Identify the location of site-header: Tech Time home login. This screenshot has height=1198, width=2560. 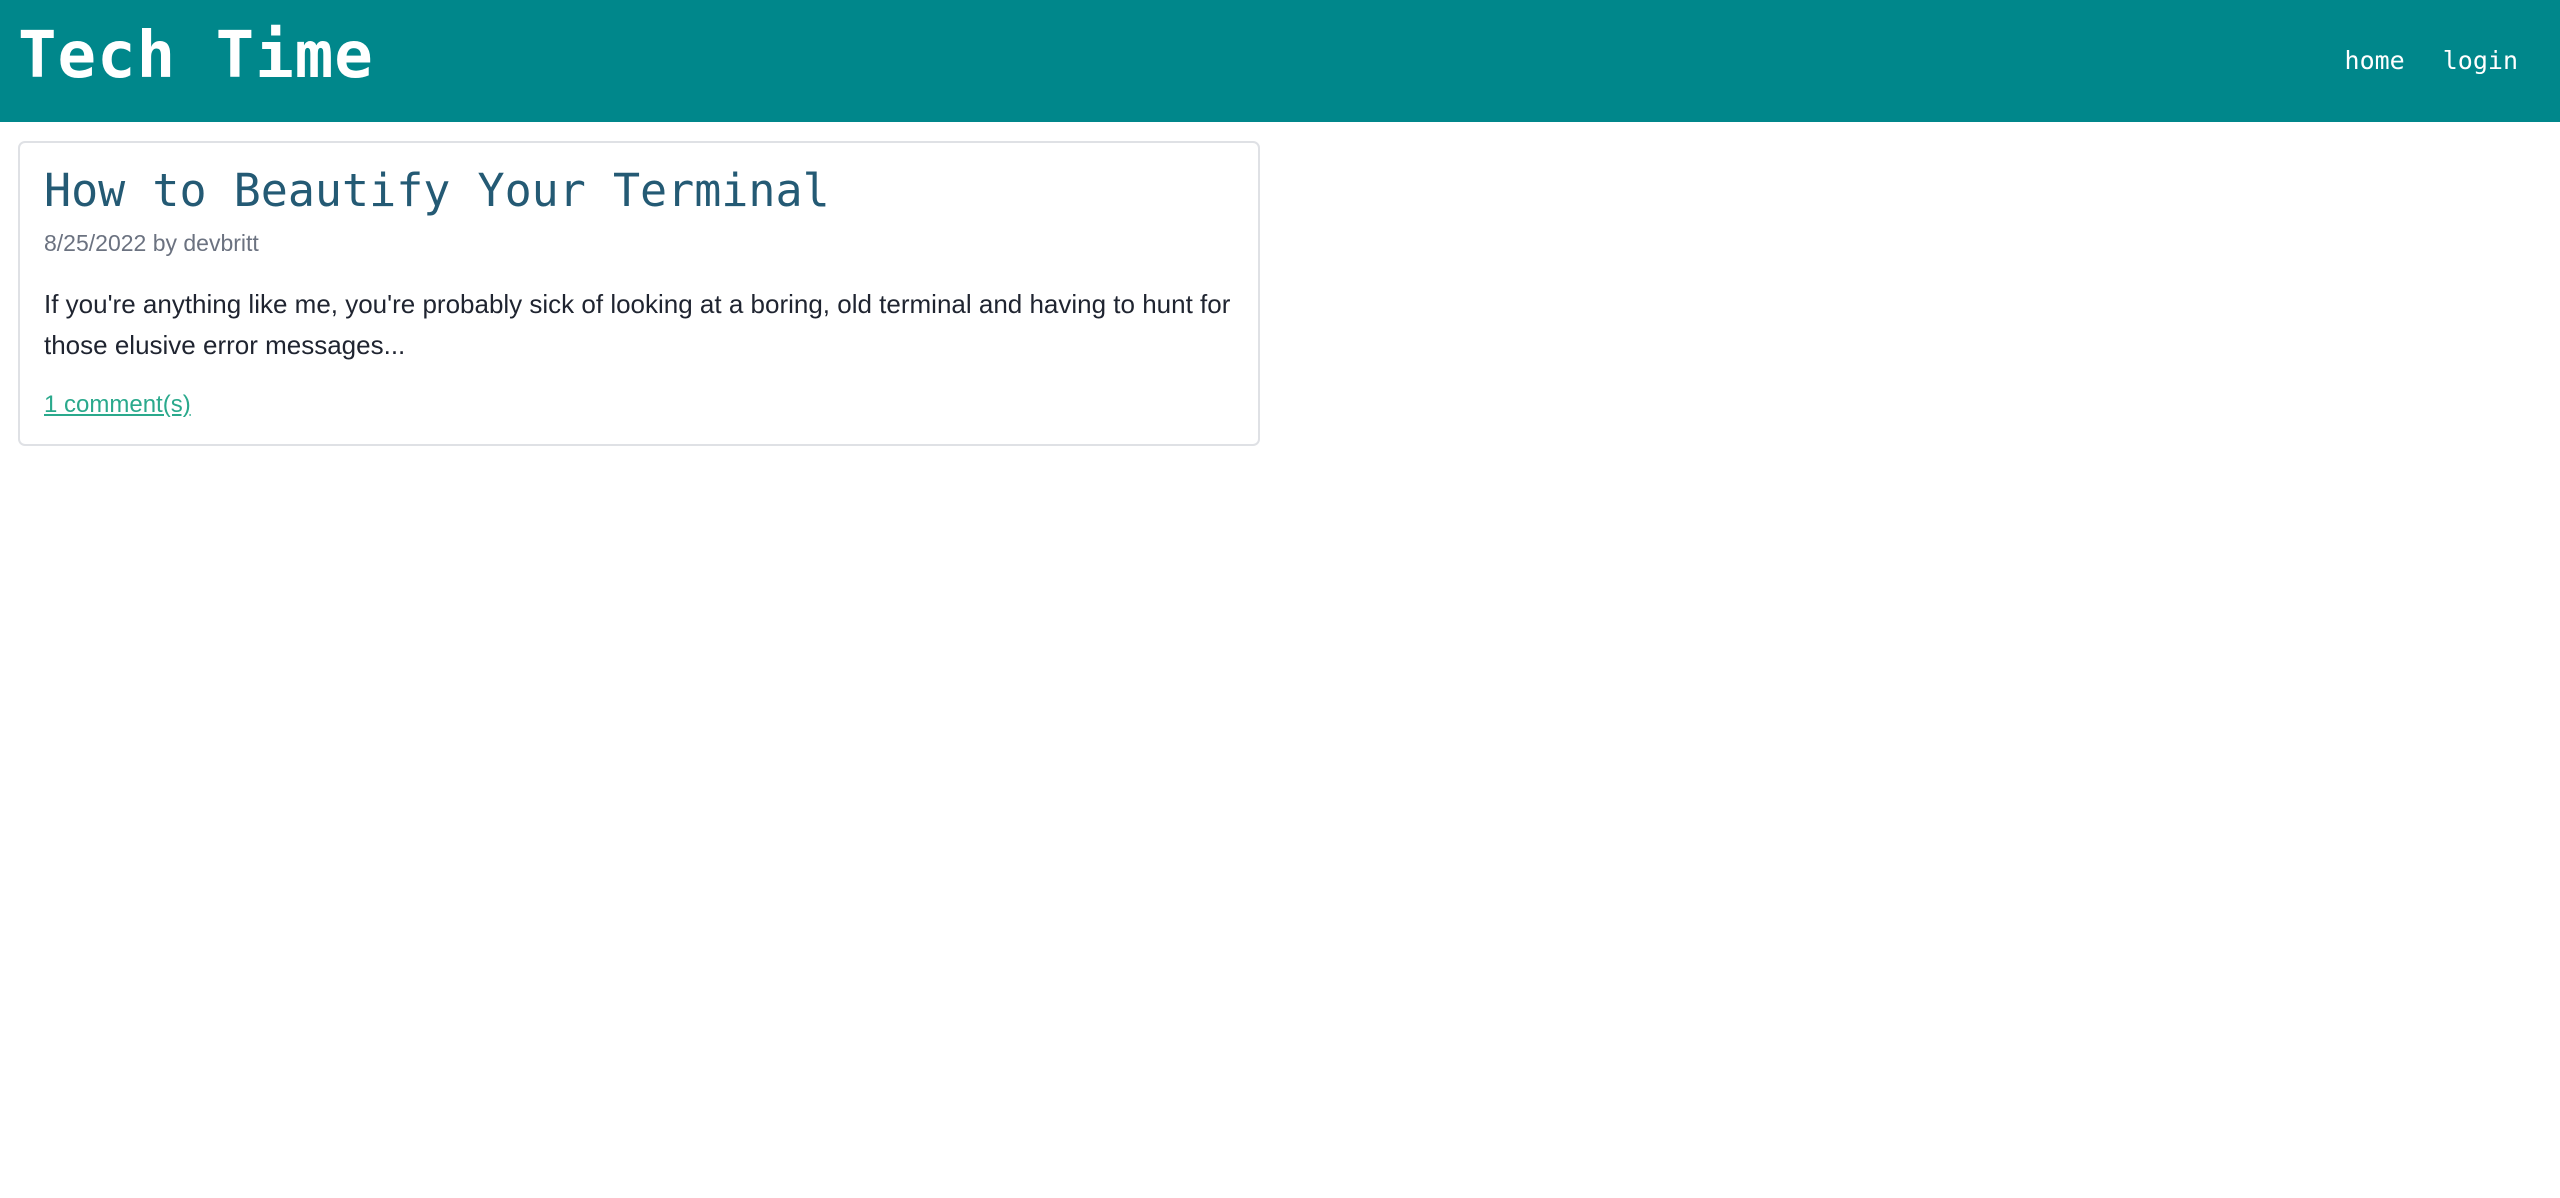
(1280, 61).